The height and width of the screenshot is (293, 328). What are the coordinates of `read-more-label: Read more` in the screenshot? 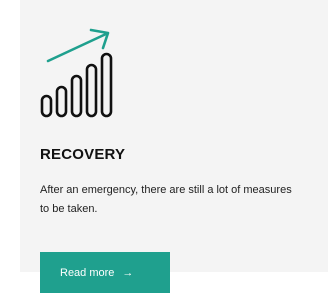 It's located at (87, 272).